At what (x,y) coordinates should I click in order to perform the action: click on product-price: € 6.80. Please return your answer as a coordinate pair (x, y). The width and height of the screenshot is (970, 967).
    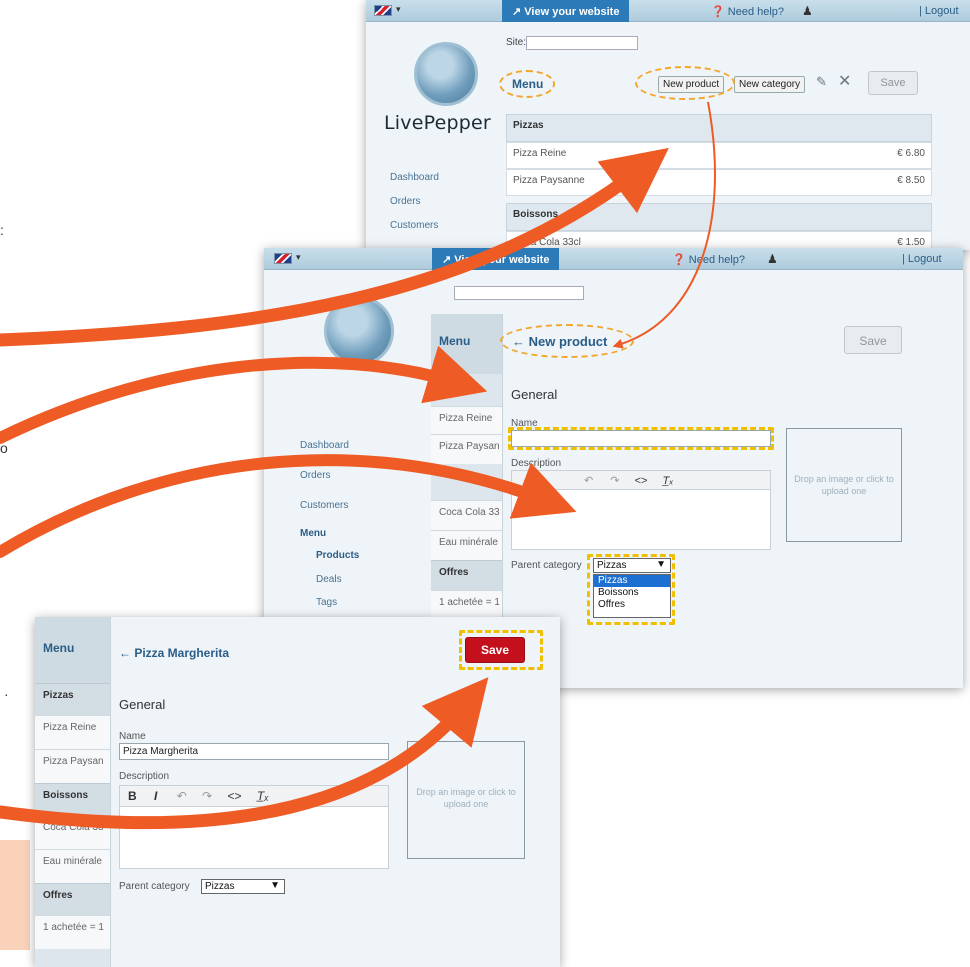
    Looking at the image, I should click on (911, 153).